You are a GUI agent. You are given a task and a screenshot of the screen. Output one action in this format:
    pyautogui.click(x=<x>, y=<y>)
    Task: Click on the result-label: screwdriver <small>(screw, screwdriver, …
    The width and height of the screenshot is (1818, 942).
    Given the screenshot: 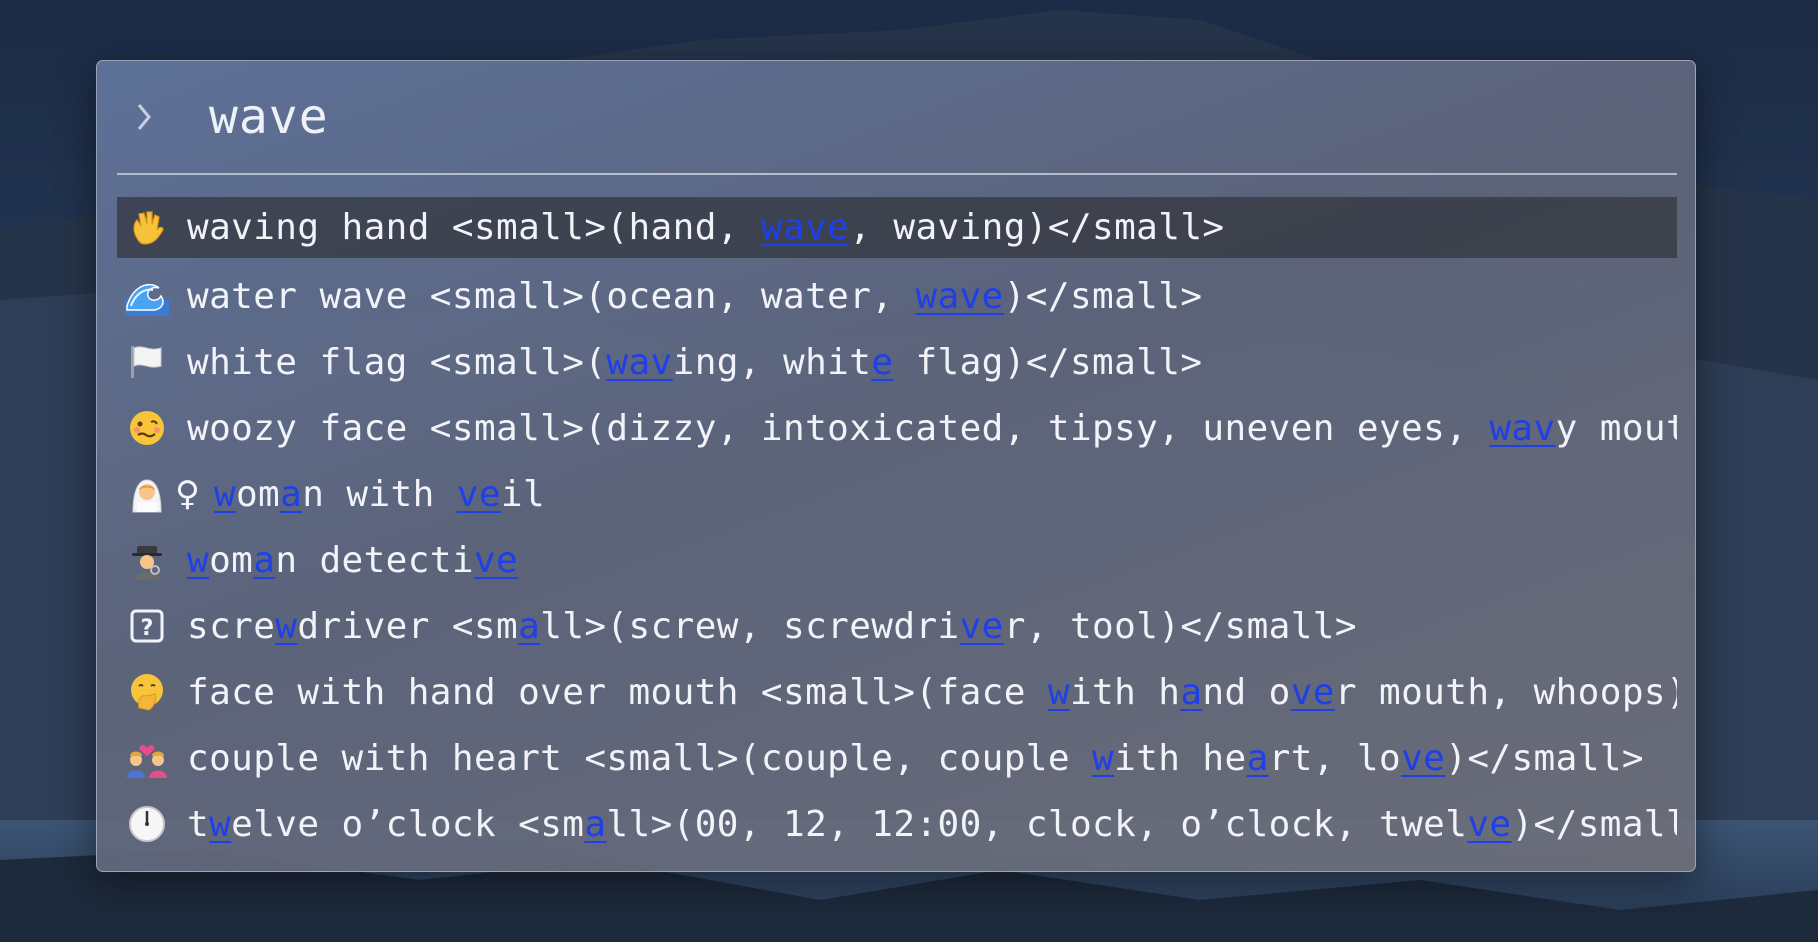 What is the action you would take?
    pyautogui.click(x=772, y=626)
    